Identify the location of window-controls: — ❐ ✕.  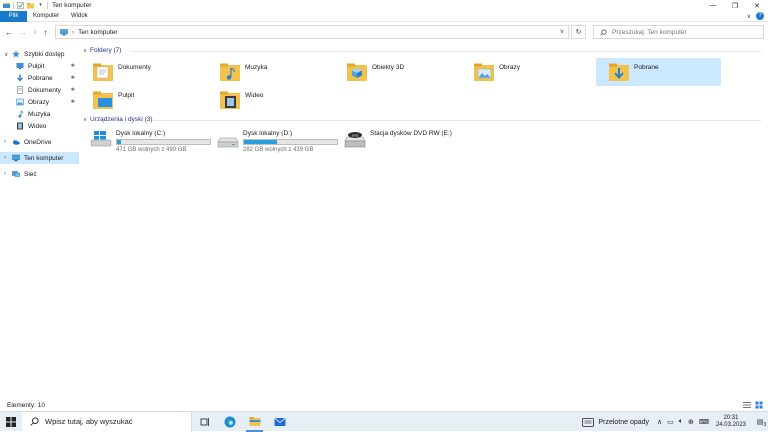
(735, 5).